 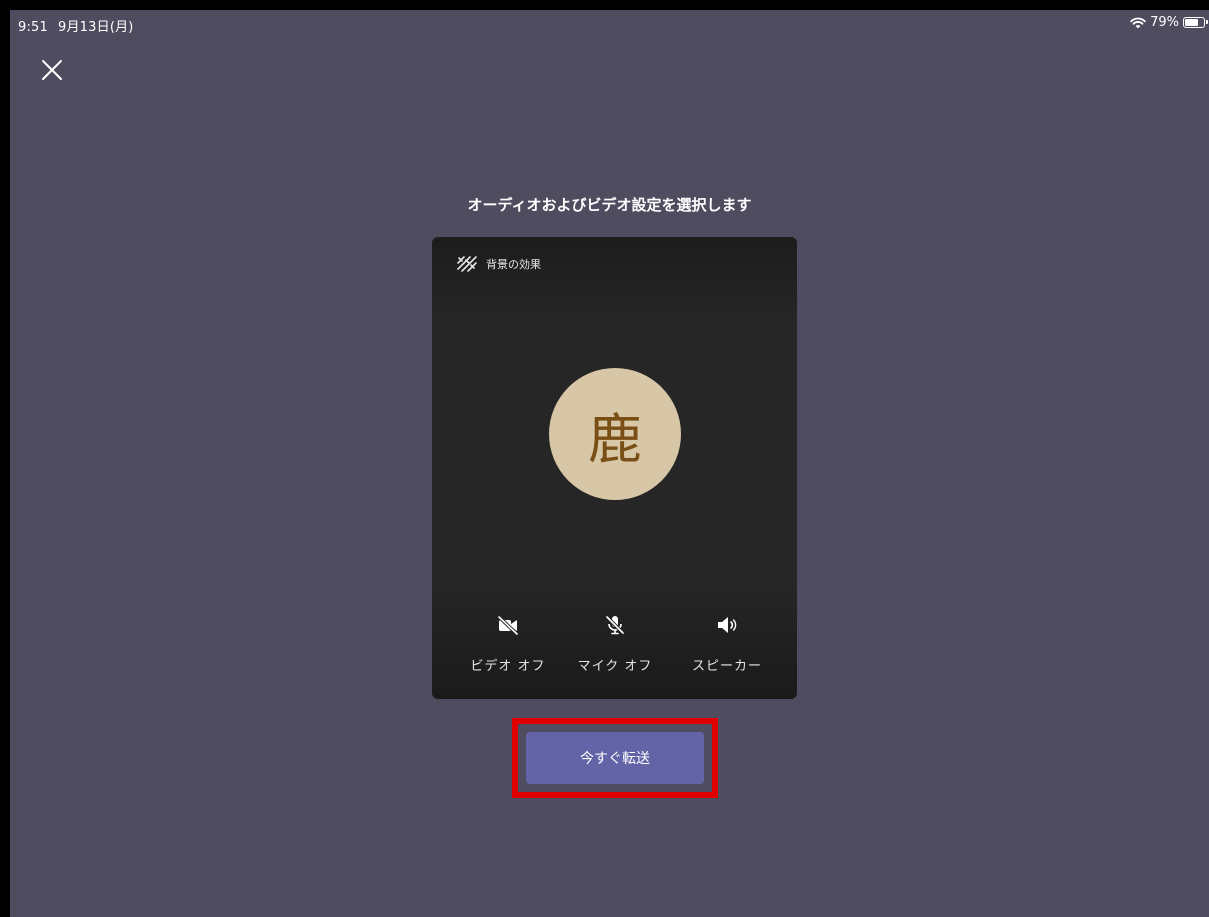 I want to click on transfer-now-button: 今すぐ転送, so click(x=615, y=758).